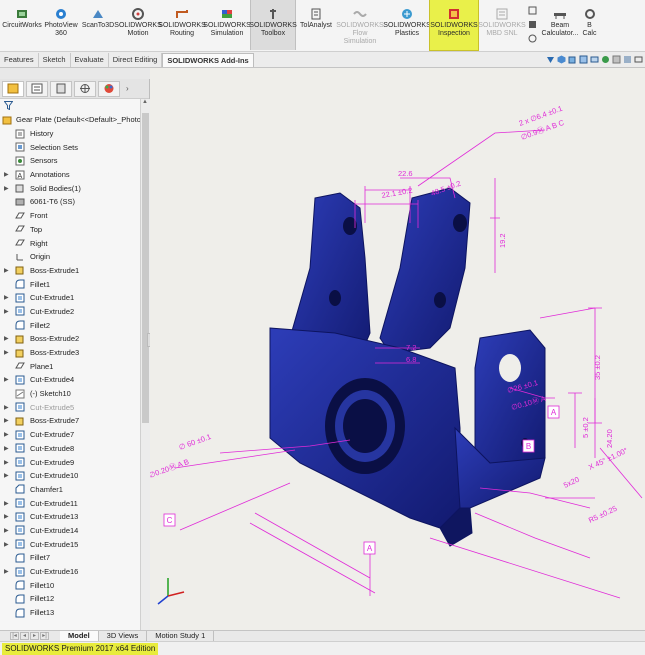  I want to click on simulation-button: SOLIDWORKS Simulation, so click(227, 25).